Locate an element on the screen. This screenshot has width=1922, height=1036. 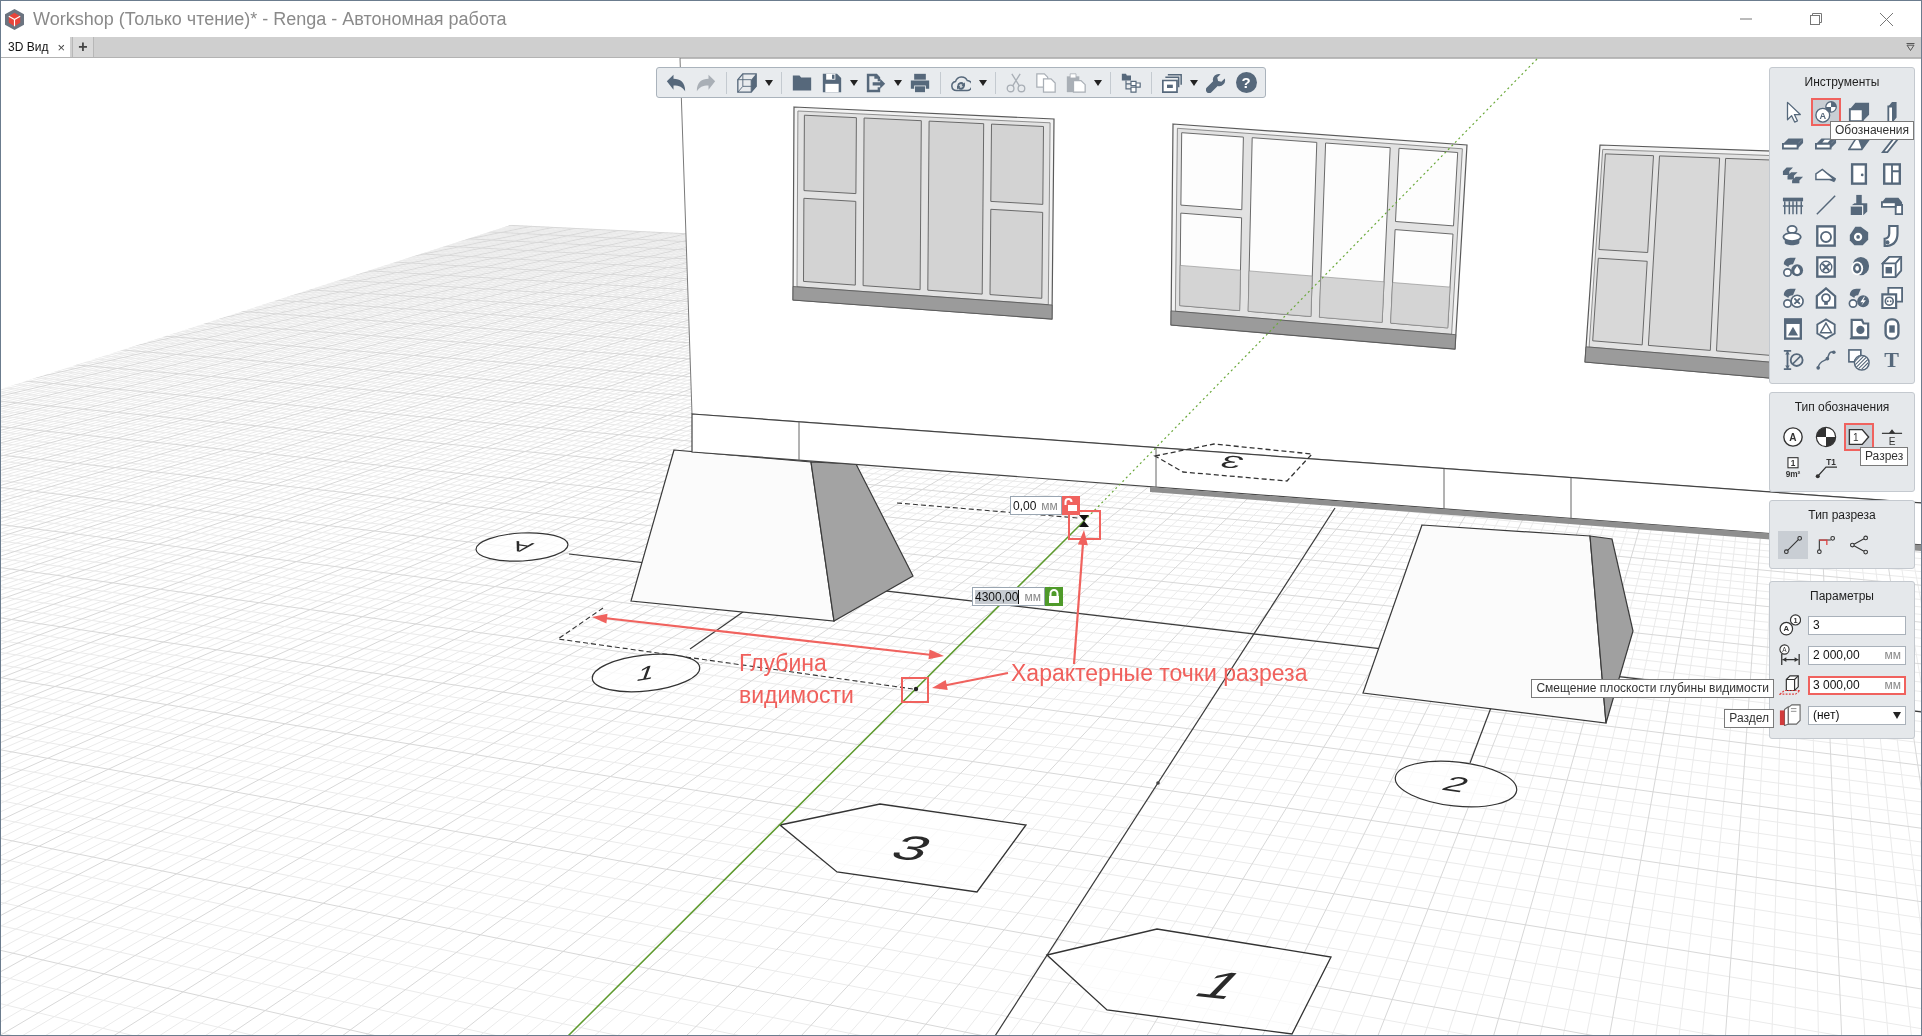
axis-label: 1 is located at coordinates (646, 673).